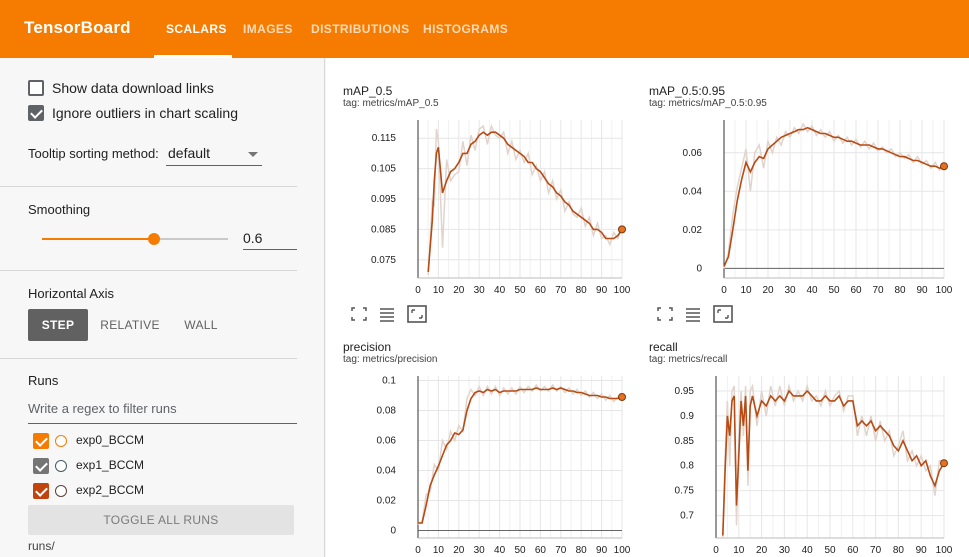 The width and height of the screenshot is (969, 557). I want to click on y-tick-label: 0.7, so click(687, 516).